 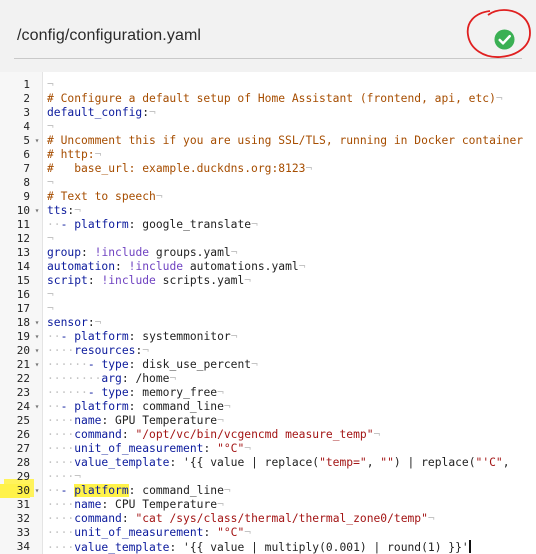 What do you see at coordinates (23, 434) in the screenshot?
I see `line-number: 26` at bounding box center [23, 434].